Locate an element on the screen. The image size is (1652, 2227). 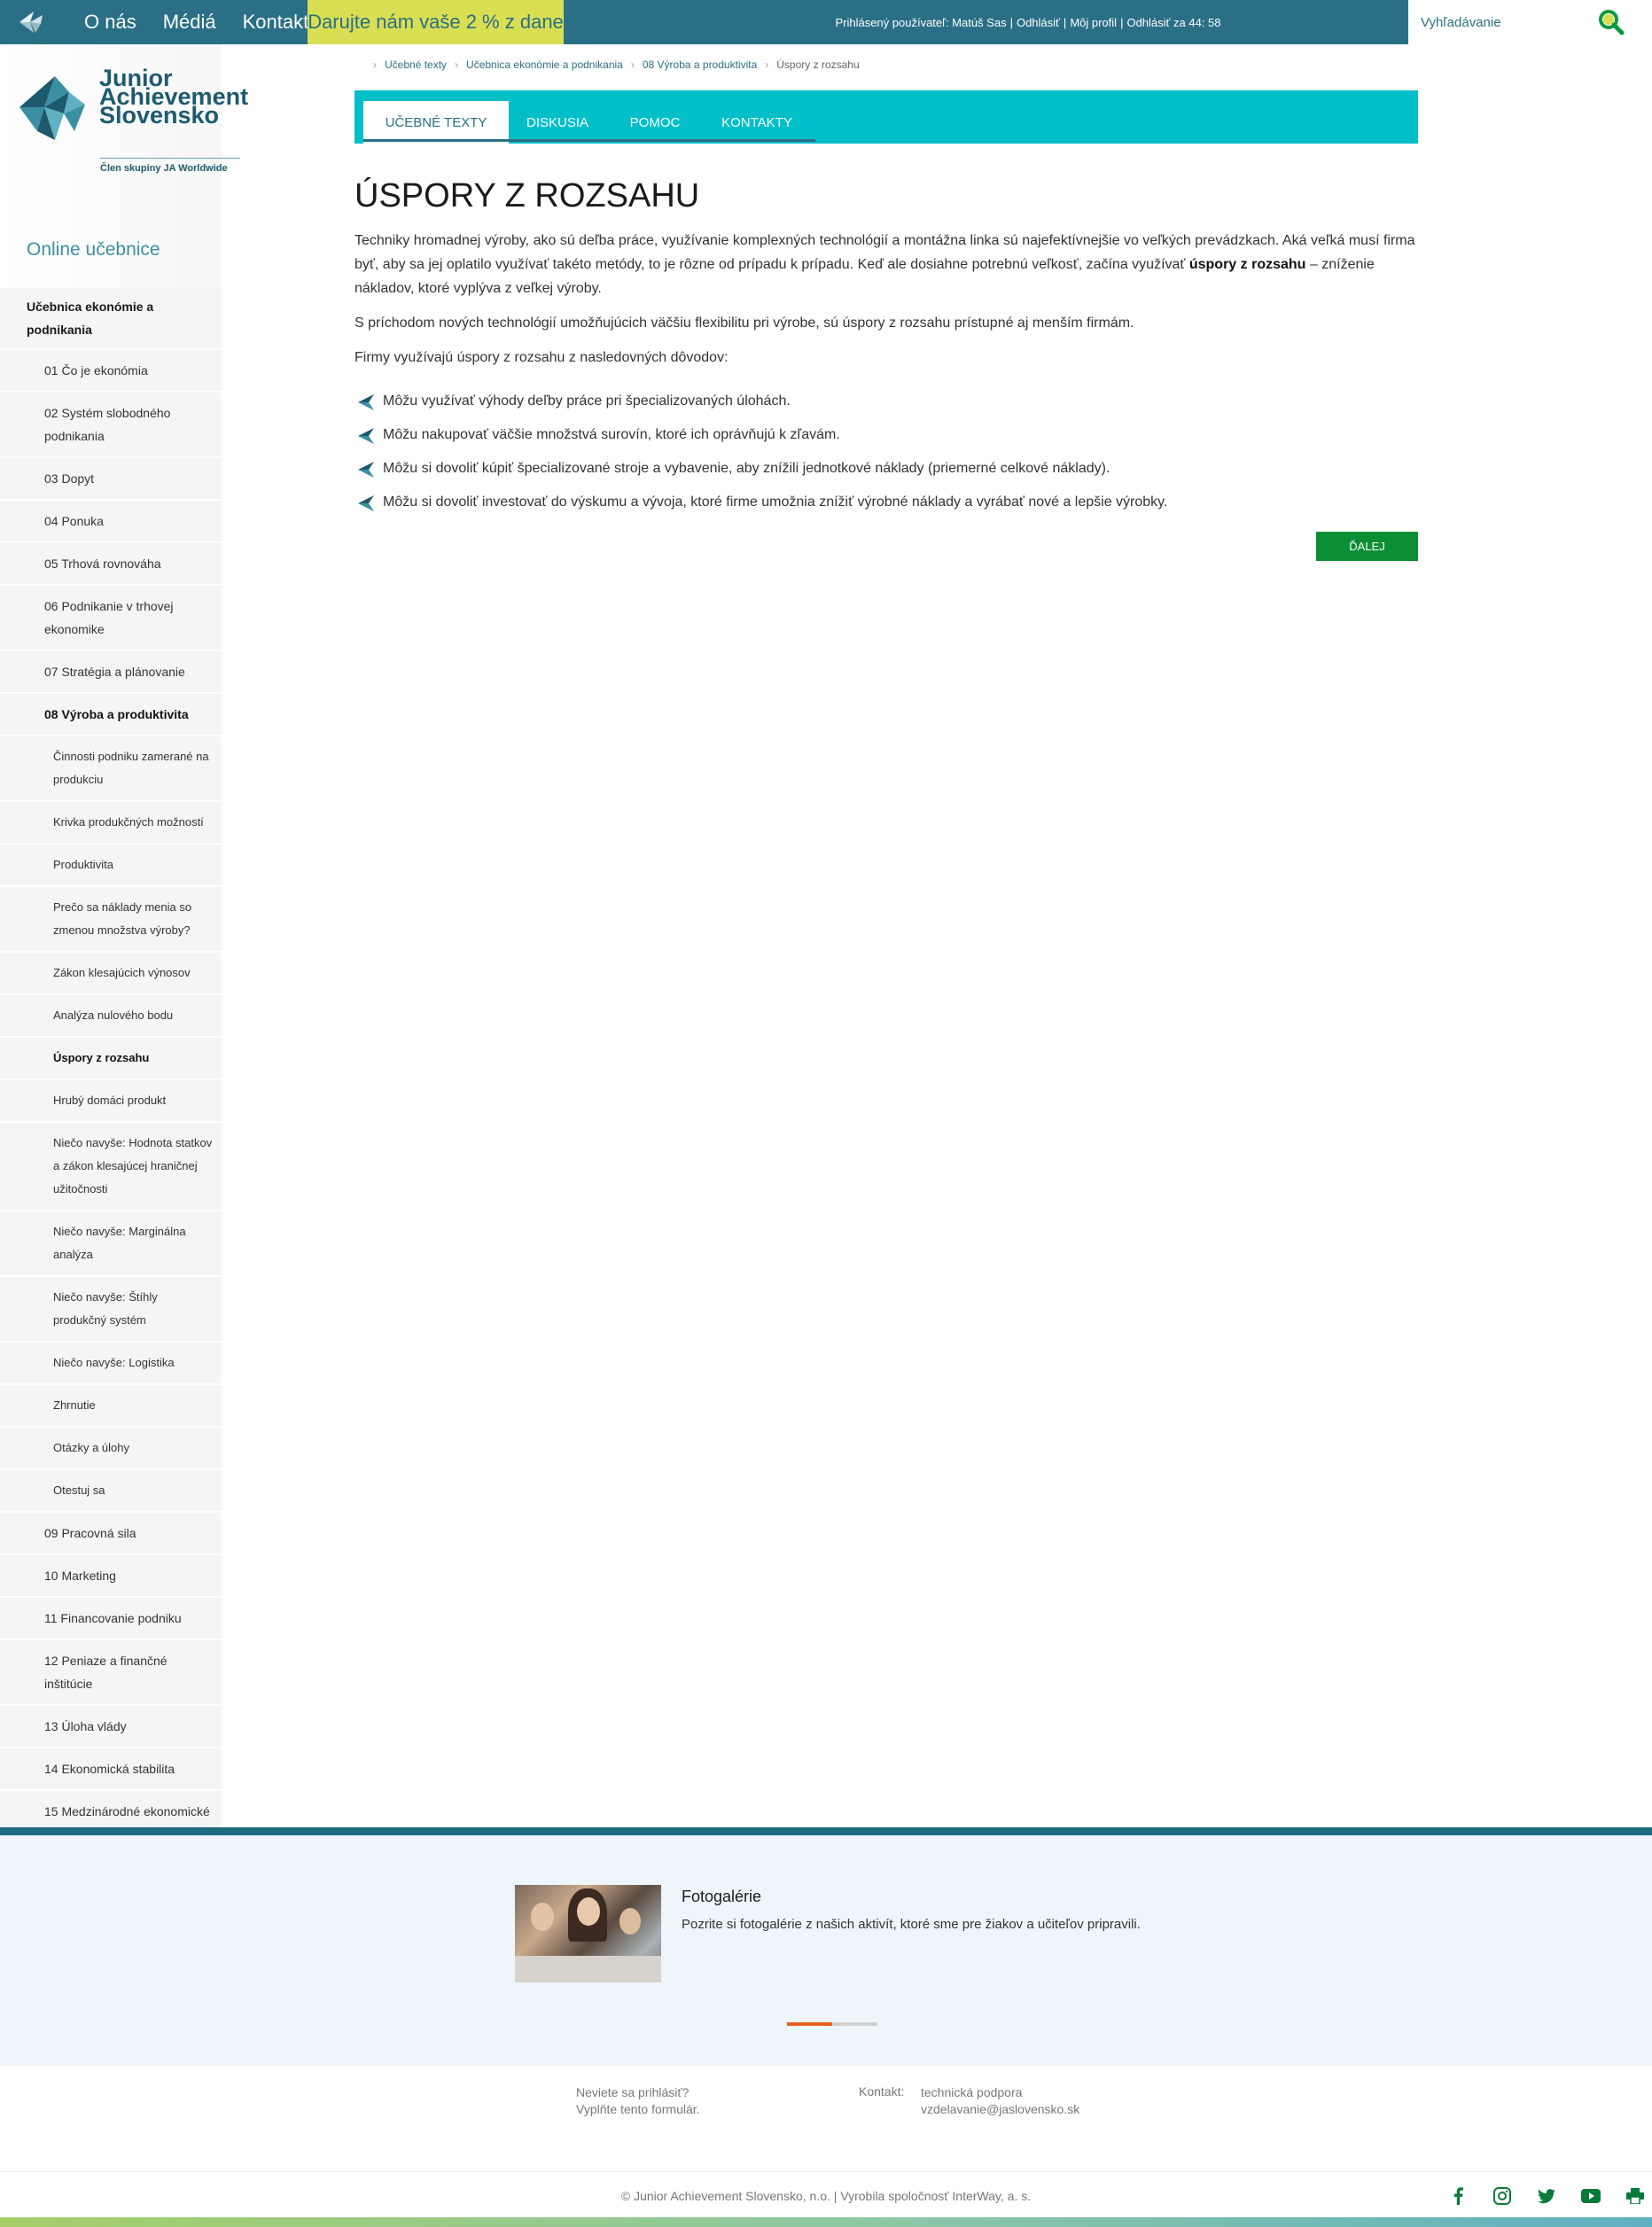
sidebar-item: 04 Ponuka is located at coordinates (111, 522).